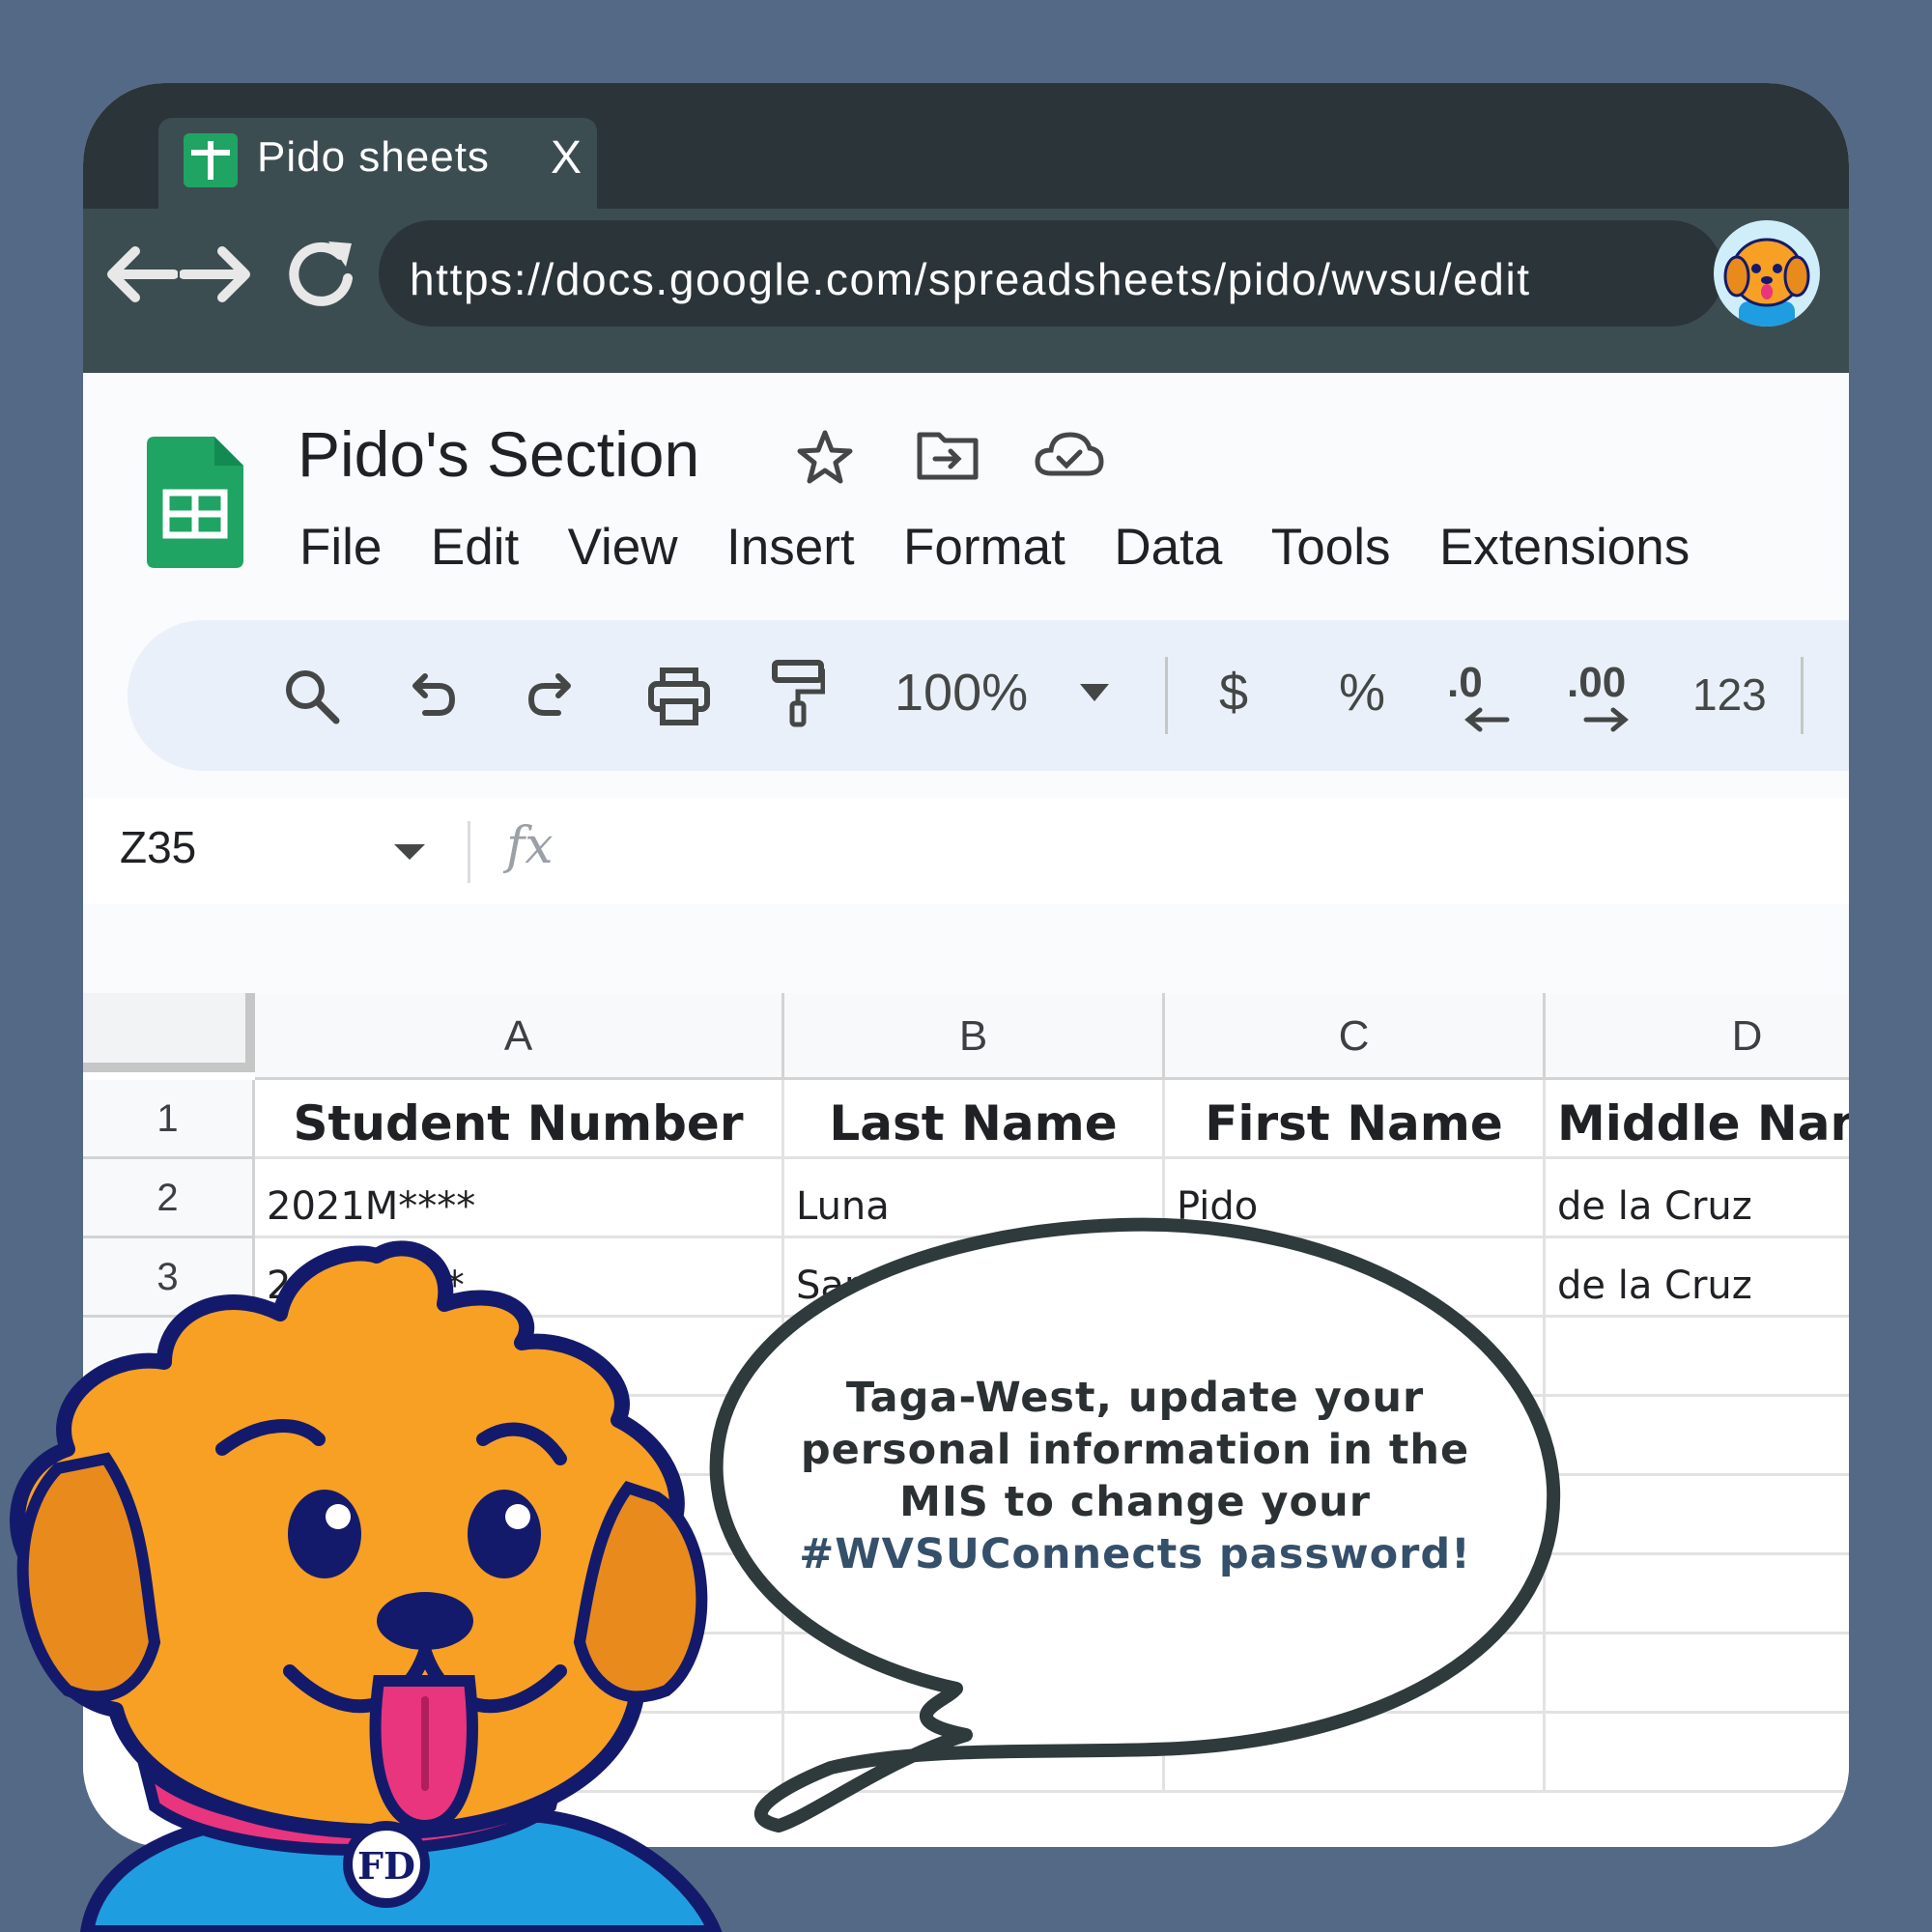  What do you see at coordinates (798, 693) in the screenshot?
I see `paint-format-icon` at bounding box center [798, 693].